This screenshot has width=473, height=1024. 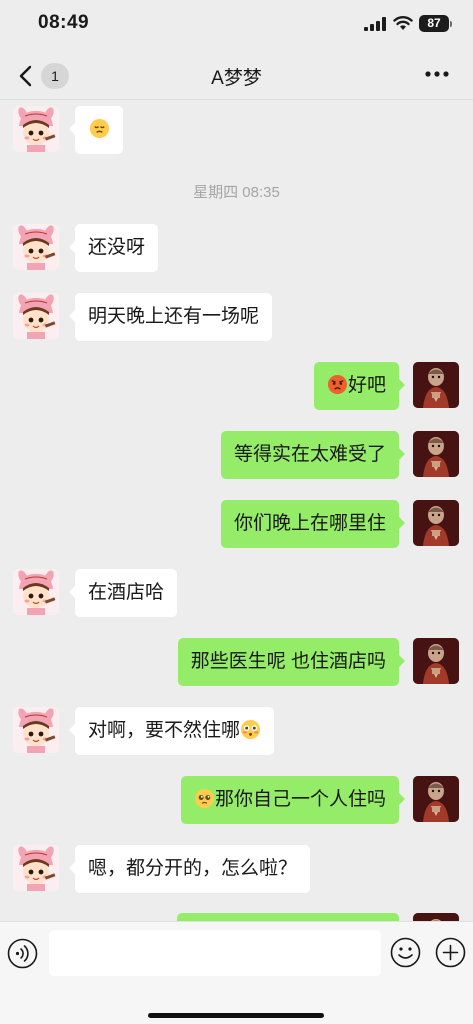 I want to click on more-dots-icon, so click(x=437, y=74).